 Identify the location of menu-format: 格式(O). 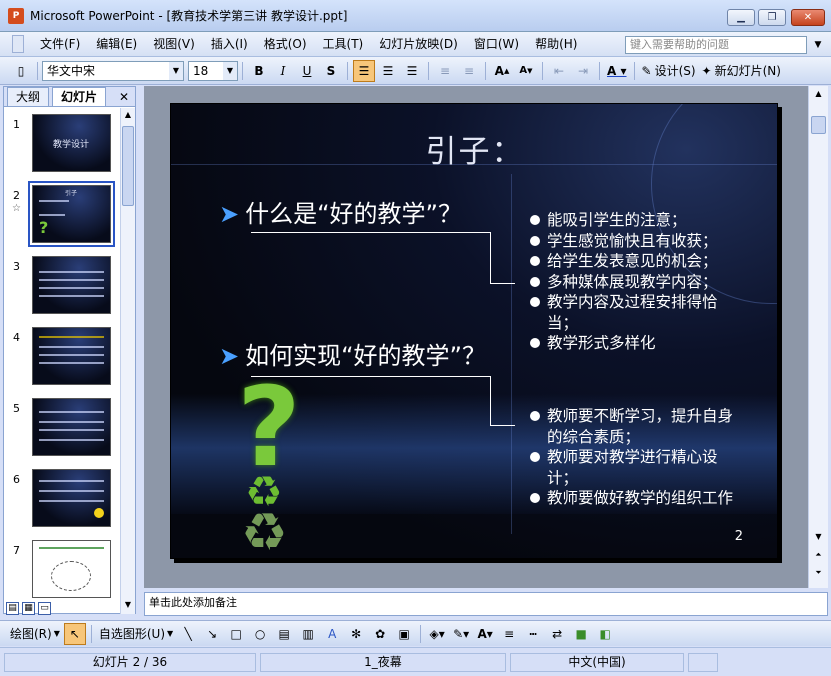
(285, 44).